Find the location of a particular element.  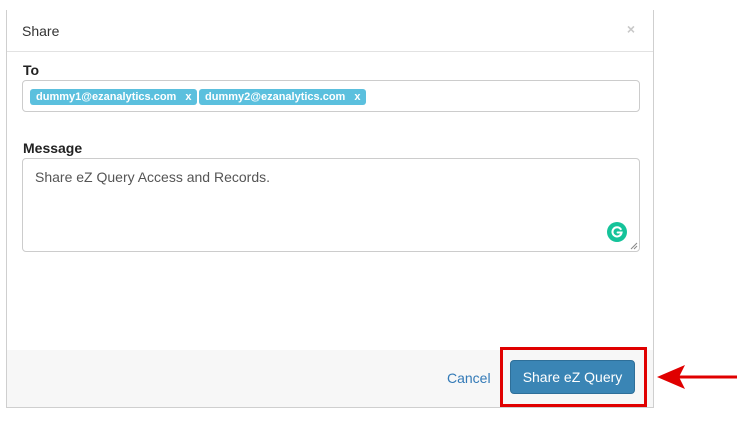

highlight-box is located at coordinates (573, 377).